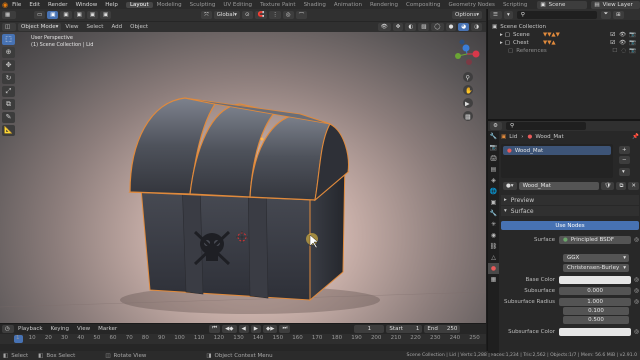  What do you see at coordinates (595, 332) in the screenshot?
I see `subsurface-color-swatch` at bounding box center [595, 332].